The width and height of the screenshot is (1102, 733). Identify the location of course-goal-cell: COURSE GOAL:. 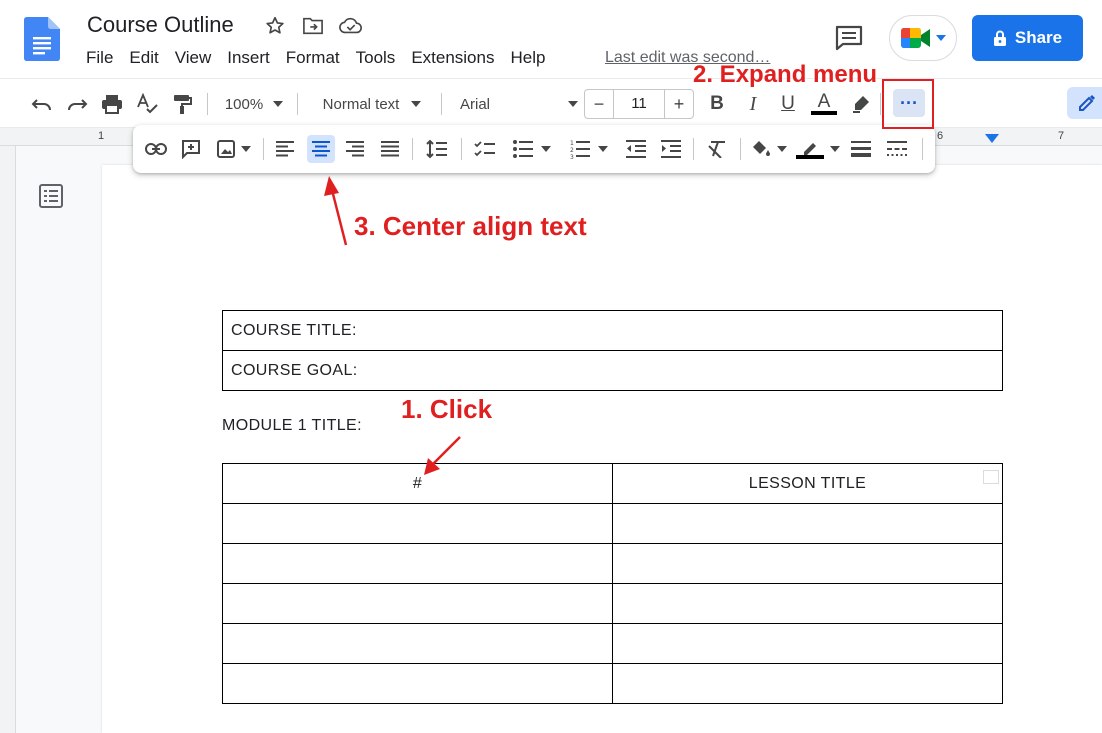
(612, 370).